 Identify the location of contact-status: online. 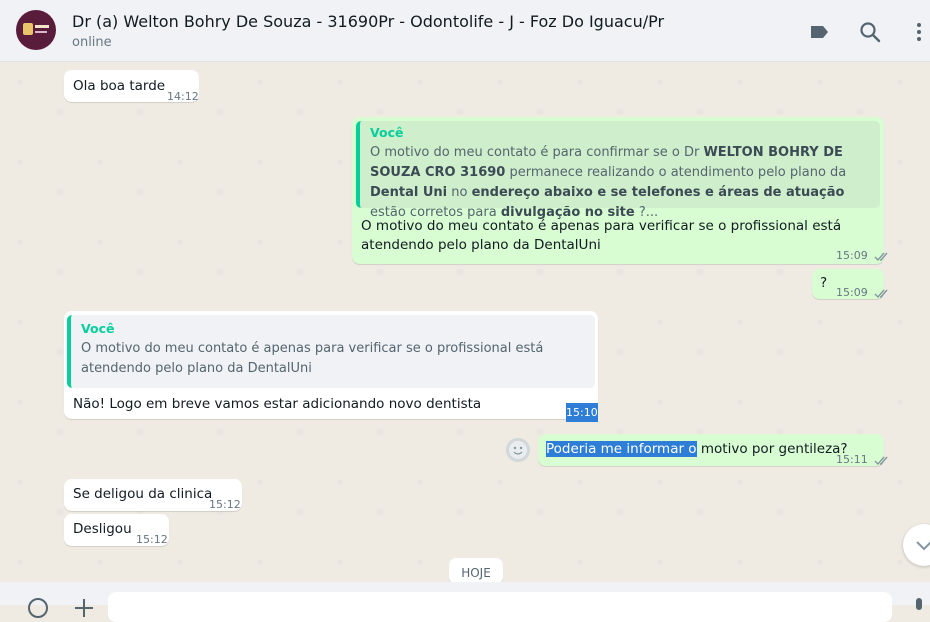
(92, 42).